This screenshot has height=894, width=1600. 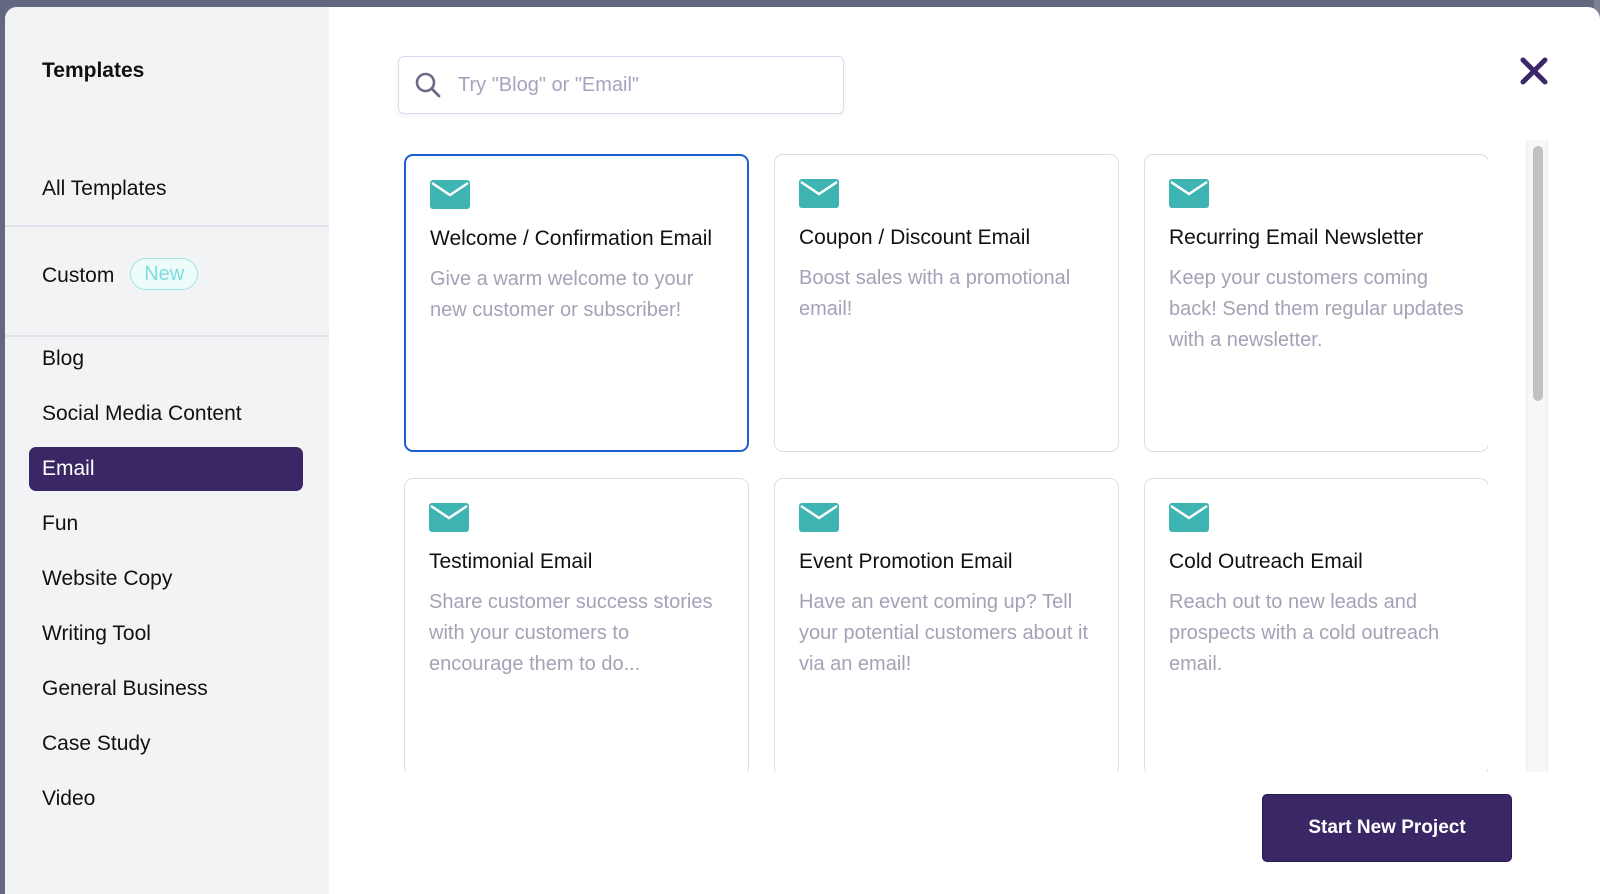 What do you see at coordinates (1266, 561) in the screenshot?
I see `template-title: Cold Outreach Email` at bounding box center [1266, 561].